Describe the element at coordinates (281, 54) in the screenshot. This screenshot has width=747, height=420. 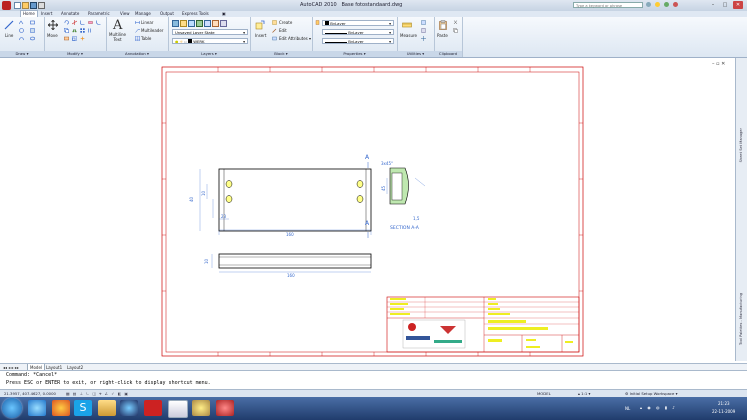
I see `panel-title-block: Block ▾` at that location.